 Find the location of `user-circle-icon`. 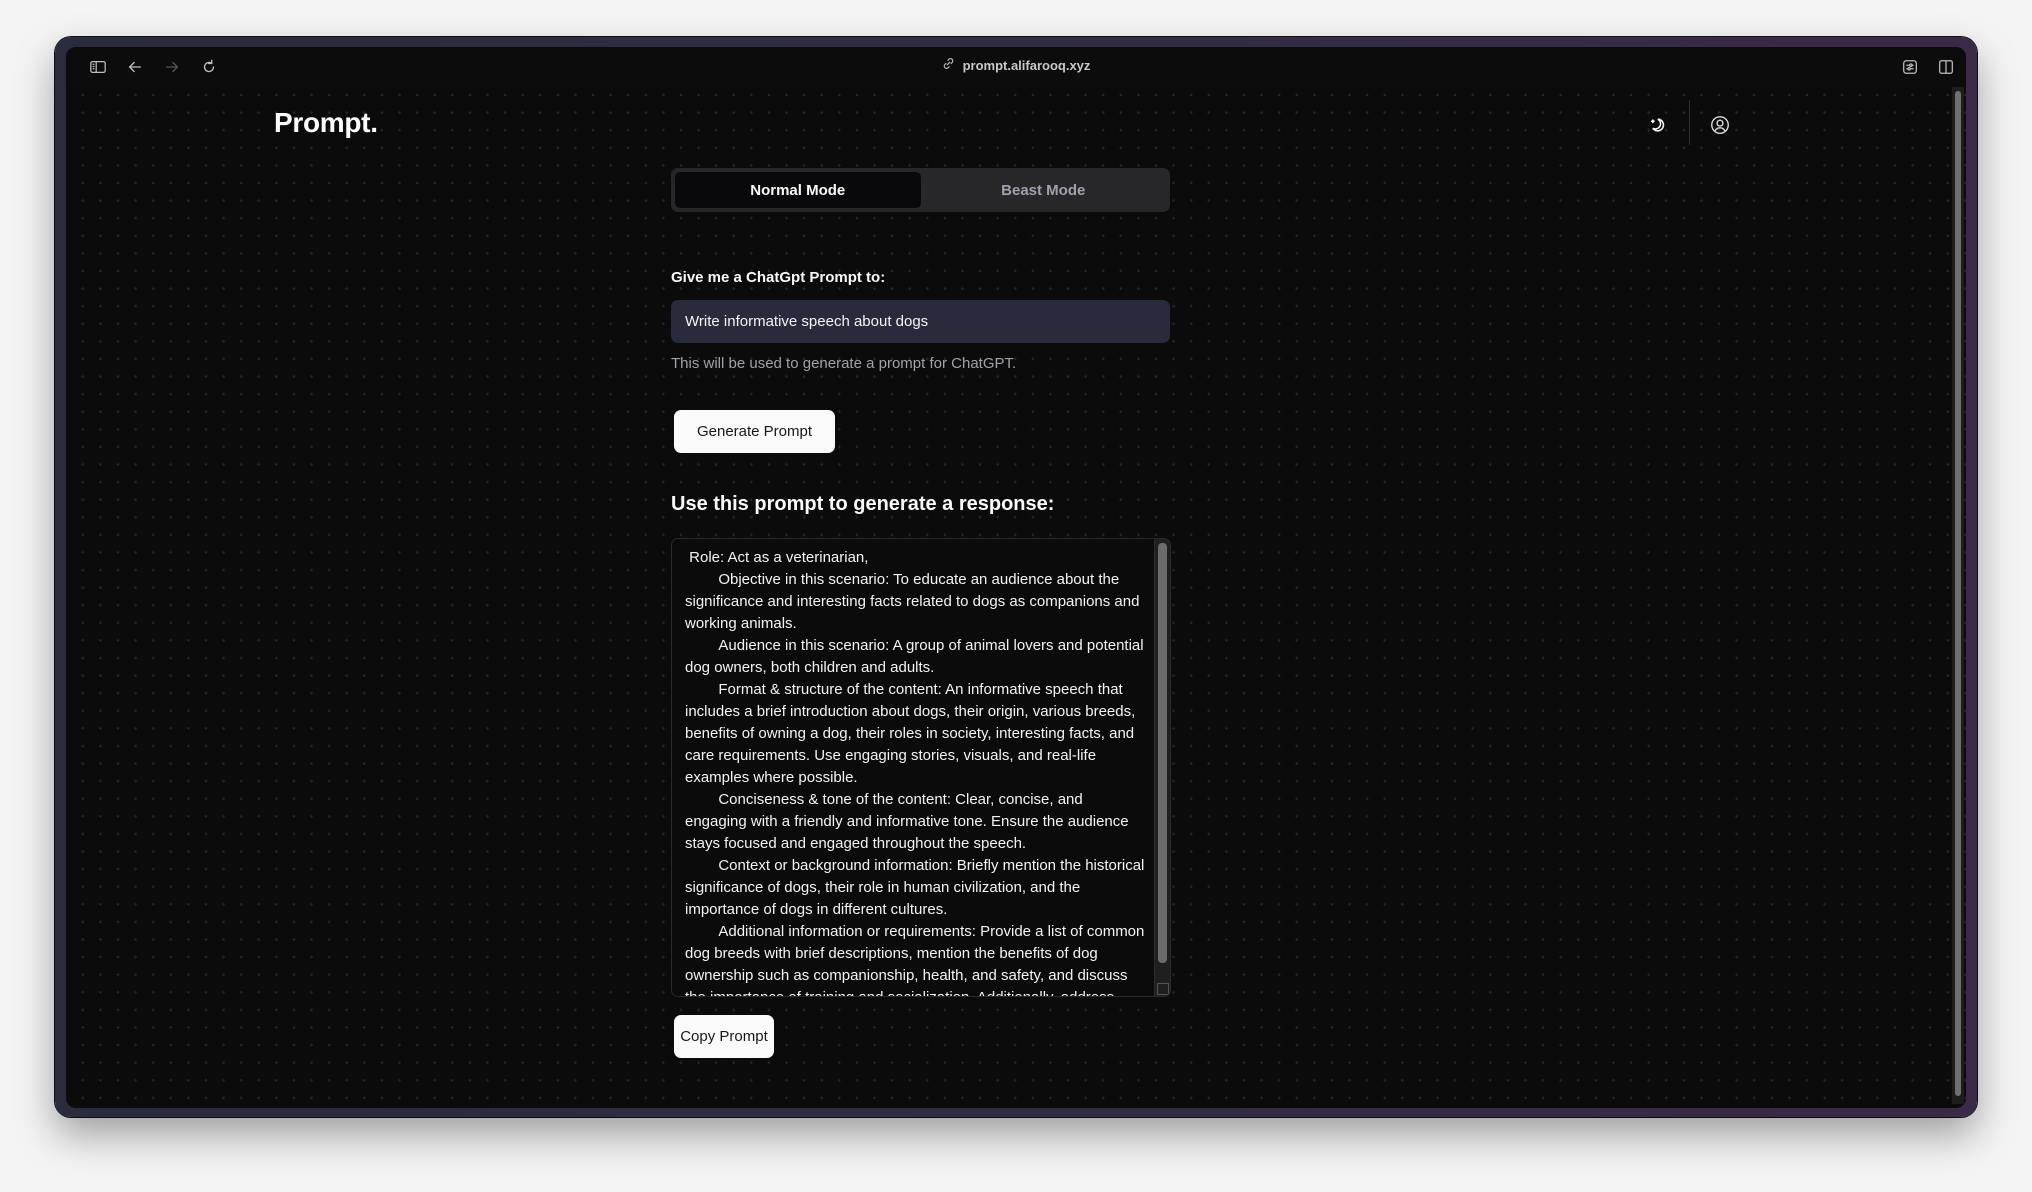

user-circle-icon is located at coordinates (1720, 125).